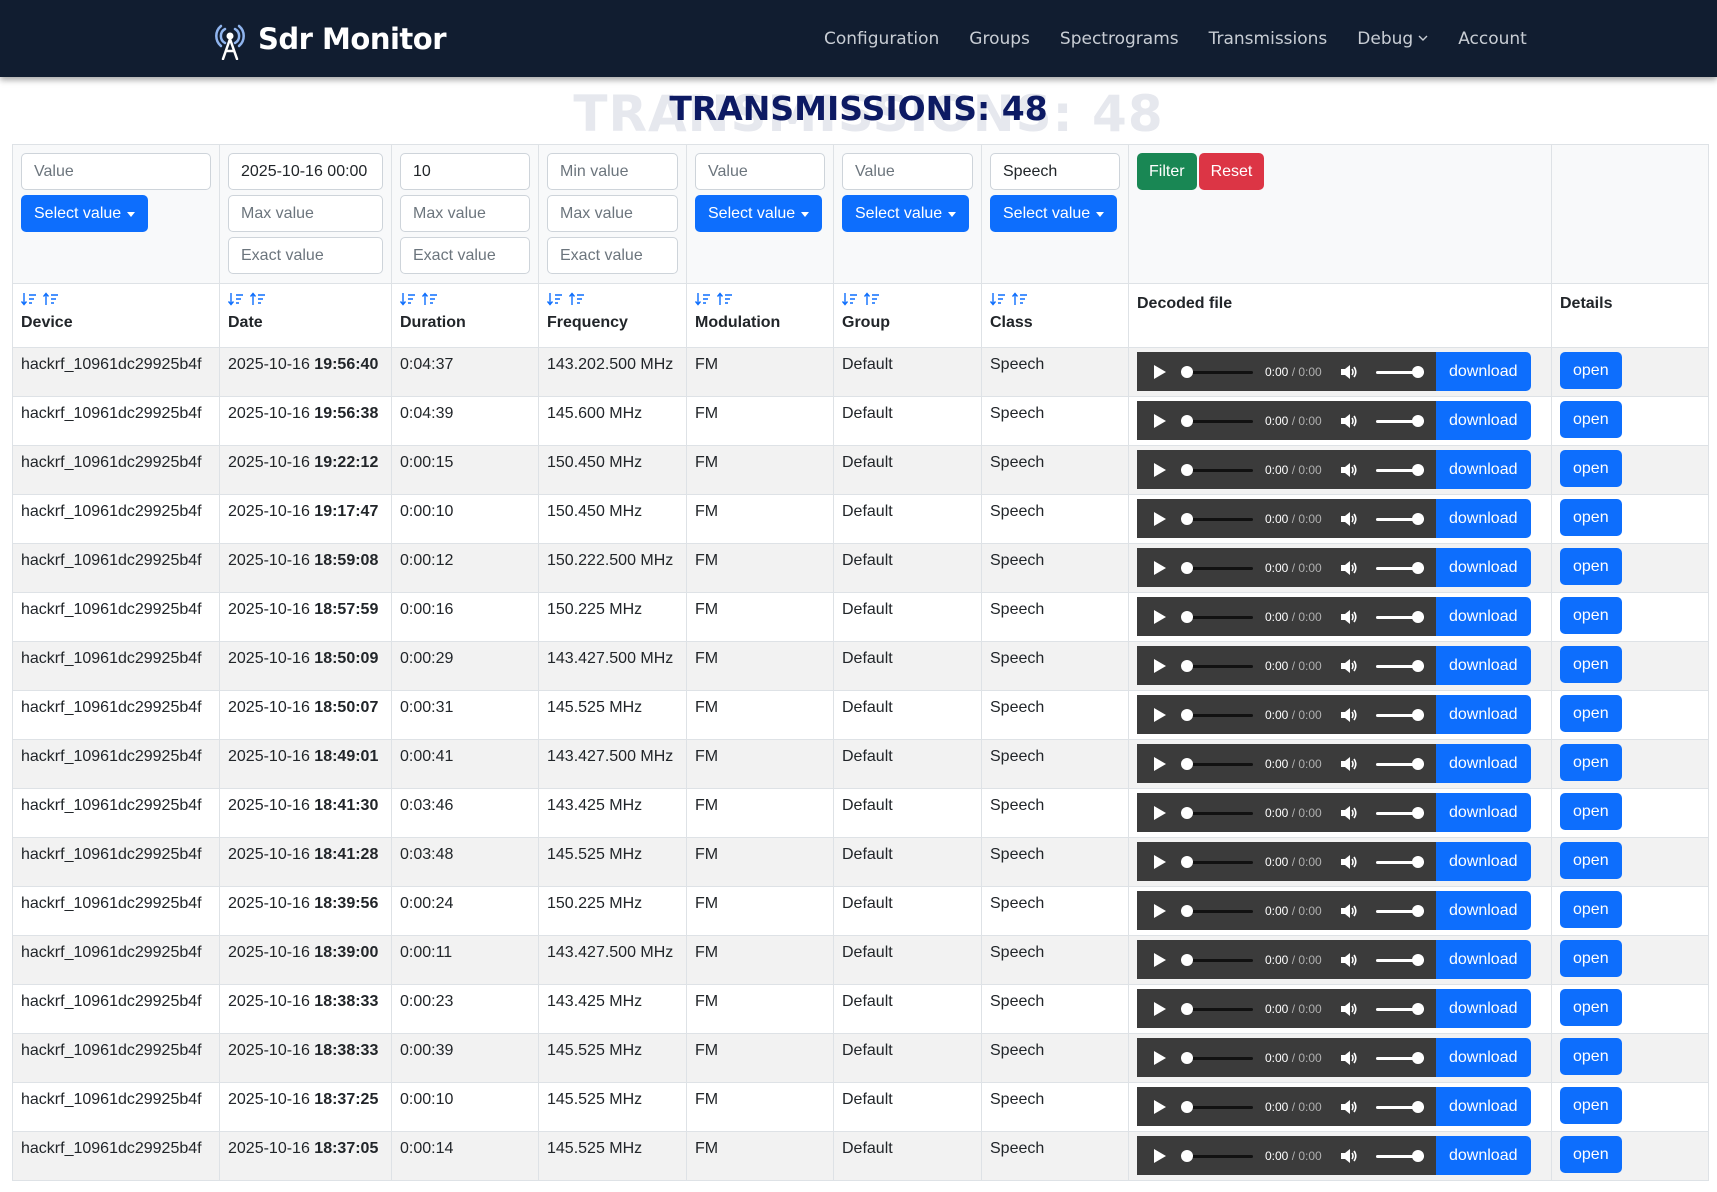 This screenshot has width=1717, height=1192. What do you see at coordinates (328, 39) in the screenshot?
I see `brand: Sdr Monitor` at bounding box center [328, 39].